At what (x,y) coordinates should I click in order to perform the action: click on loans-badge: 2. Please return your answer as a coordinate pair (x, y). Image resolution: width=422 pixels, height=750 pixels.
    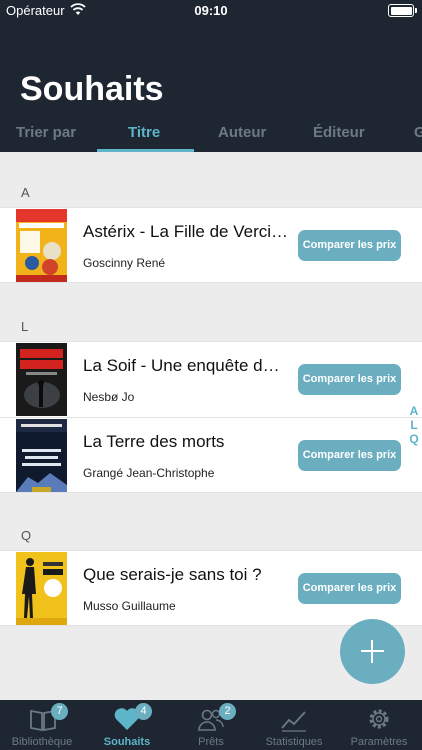
    Looking at the image, I should click on (227, 711).